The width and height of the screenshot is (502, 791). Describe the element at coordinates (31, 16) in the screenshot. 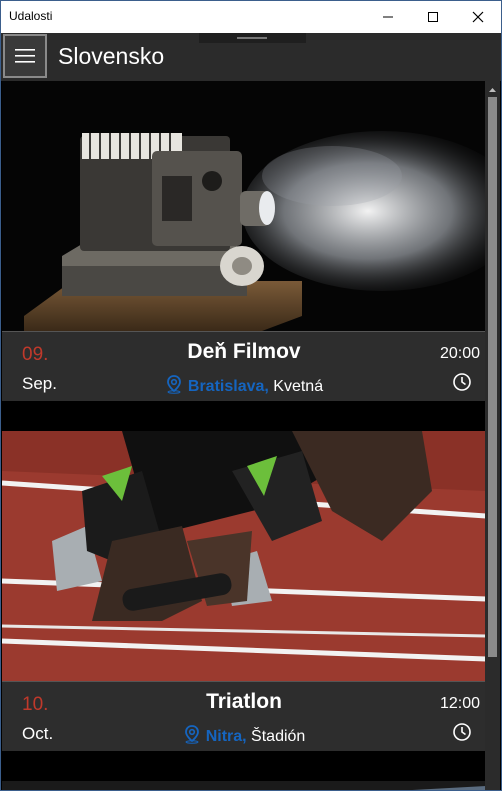

I see `window-title: Udalosti` at that location.